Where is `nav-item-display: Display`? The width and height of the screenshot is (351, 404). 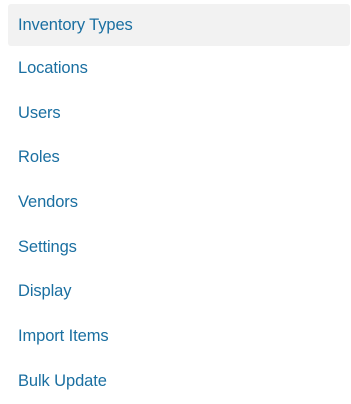 nav-item-display: Display is located at coordinates (179, 291).